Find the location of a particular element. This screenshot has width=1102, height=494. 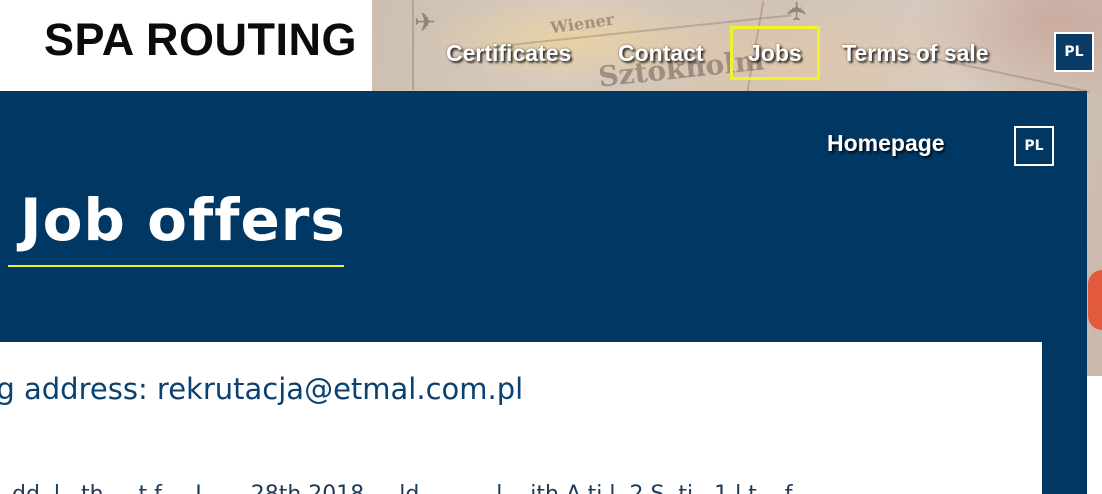

homepage-link: Homepage is located at coordinates (886, 143).